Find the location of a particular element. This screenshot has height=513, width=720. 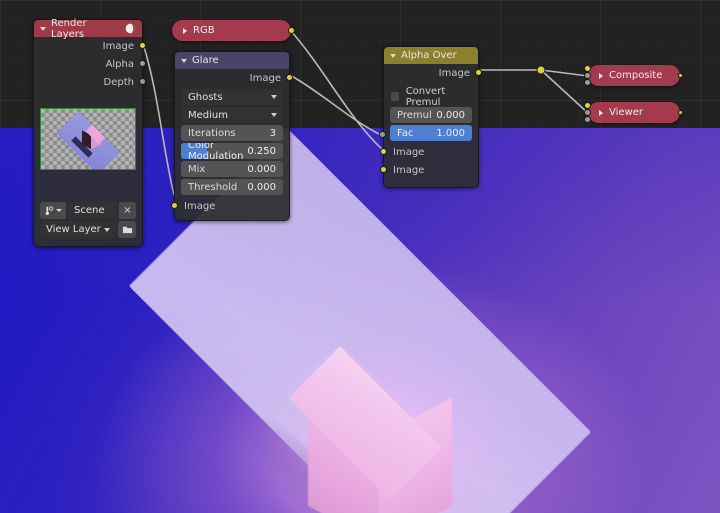

field-value: 3 is located at coordinates (272, 133).